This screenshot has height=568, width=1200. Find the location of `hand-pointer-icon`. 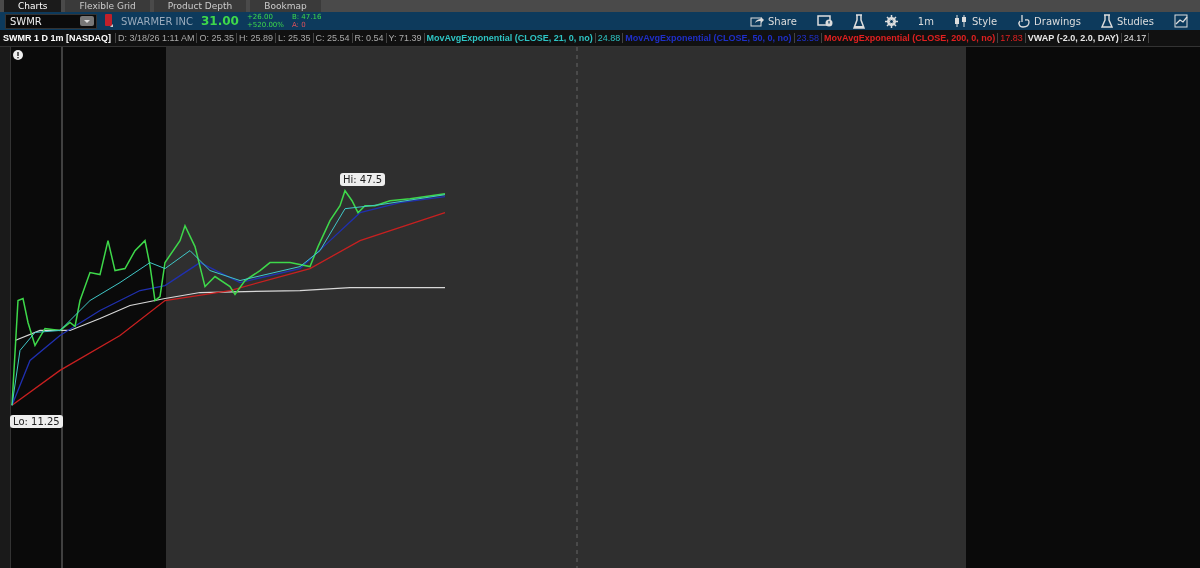

hand-pointer-icon is located at coordinates (1024, 21).